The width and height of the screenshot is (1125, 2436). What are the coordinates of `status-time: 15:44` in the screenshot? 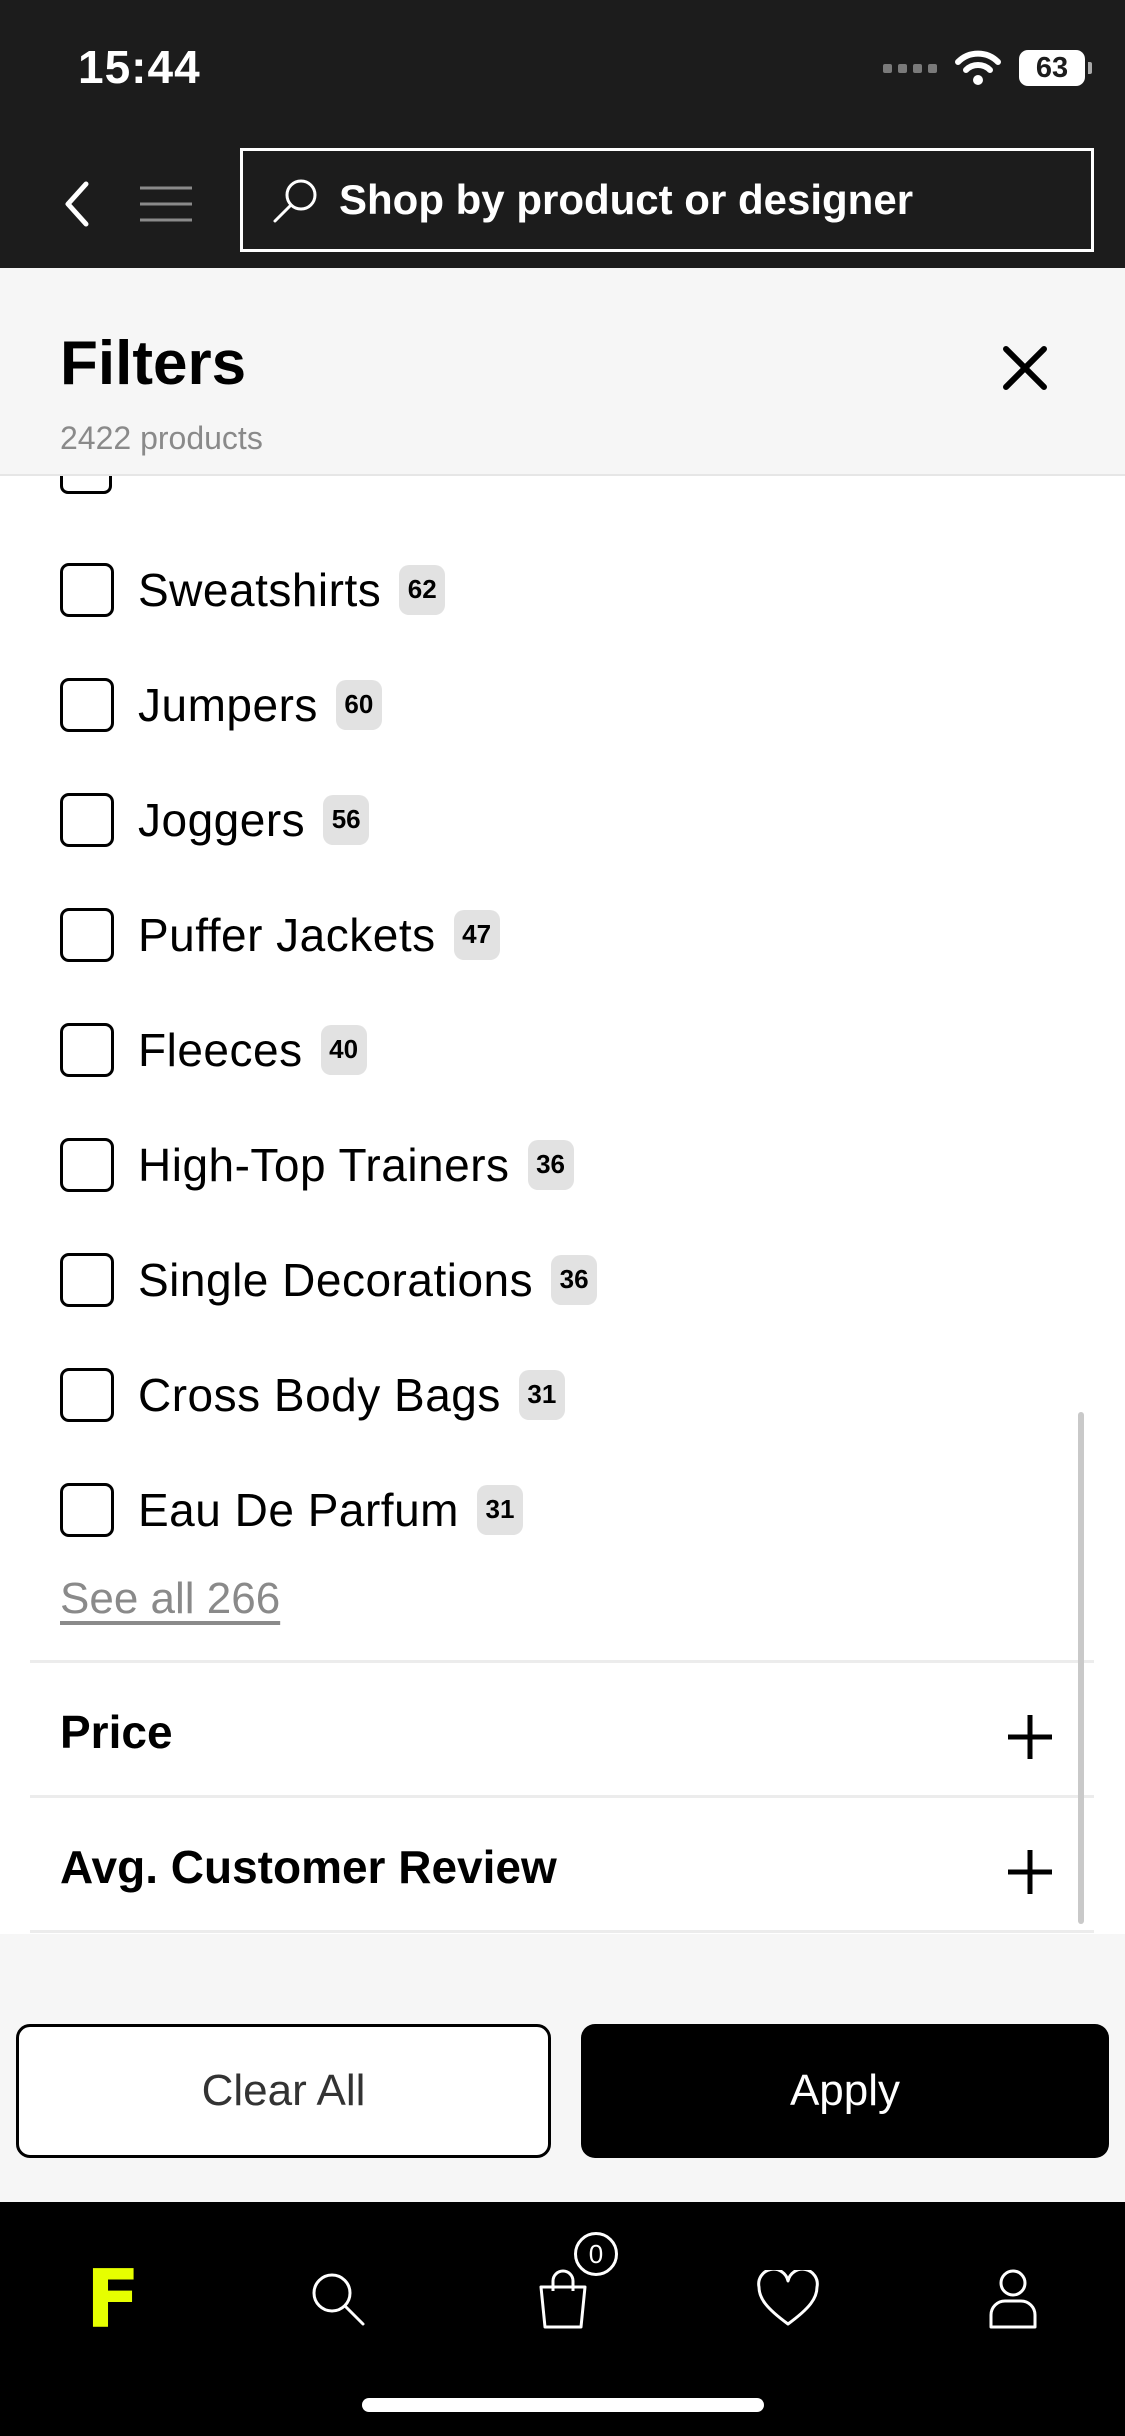 It's located at (139, 67).